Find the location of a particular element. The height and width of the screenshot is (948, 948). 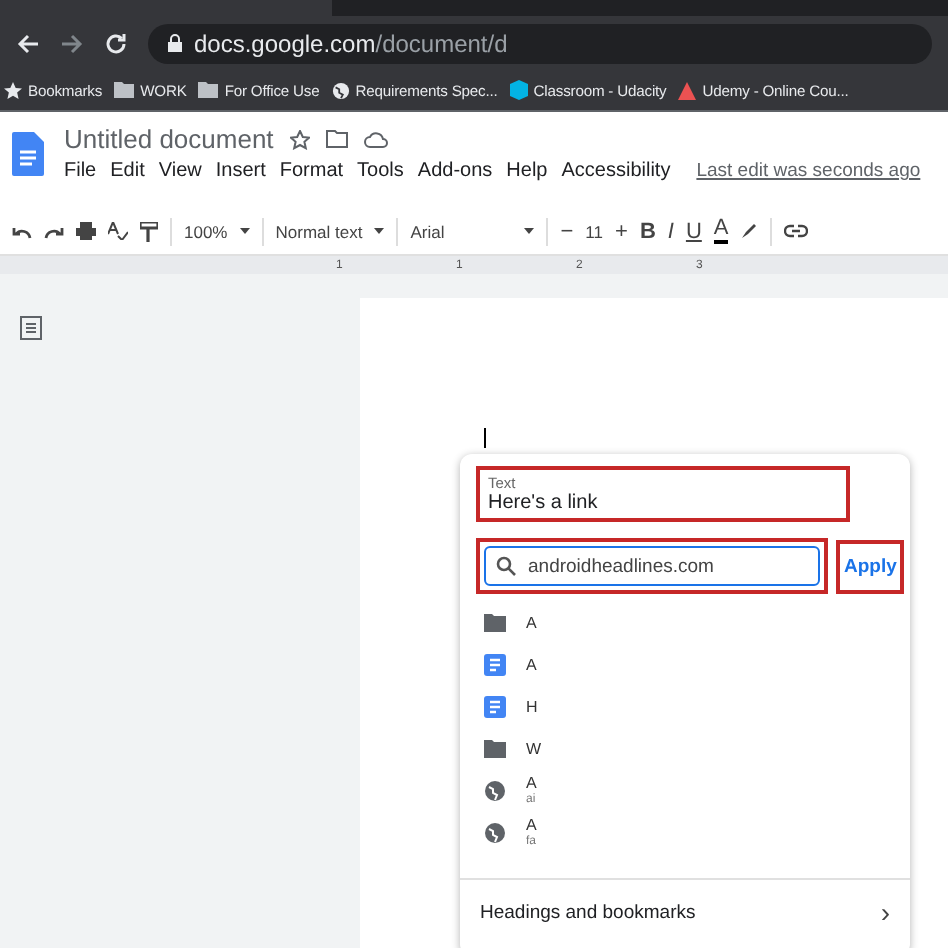

url-text: docs.google.com/document/d is located at coordinates (351, 43).